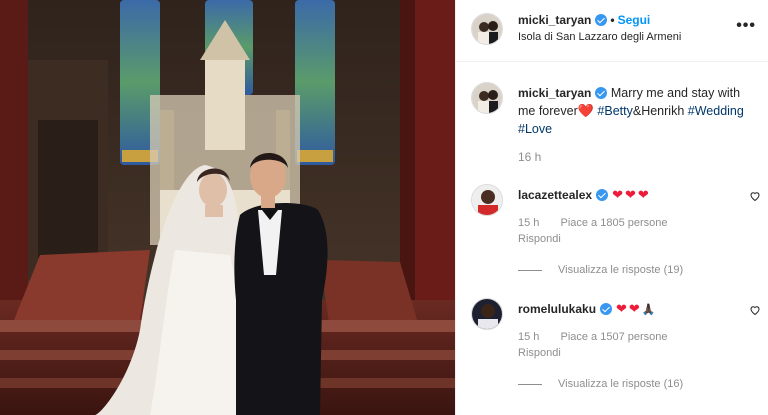 The image size is (768, 415). Describe the element at coordinates (613, 223) in the screenshot. I see `comment-likes: Piace a 1805 persone` at that location.